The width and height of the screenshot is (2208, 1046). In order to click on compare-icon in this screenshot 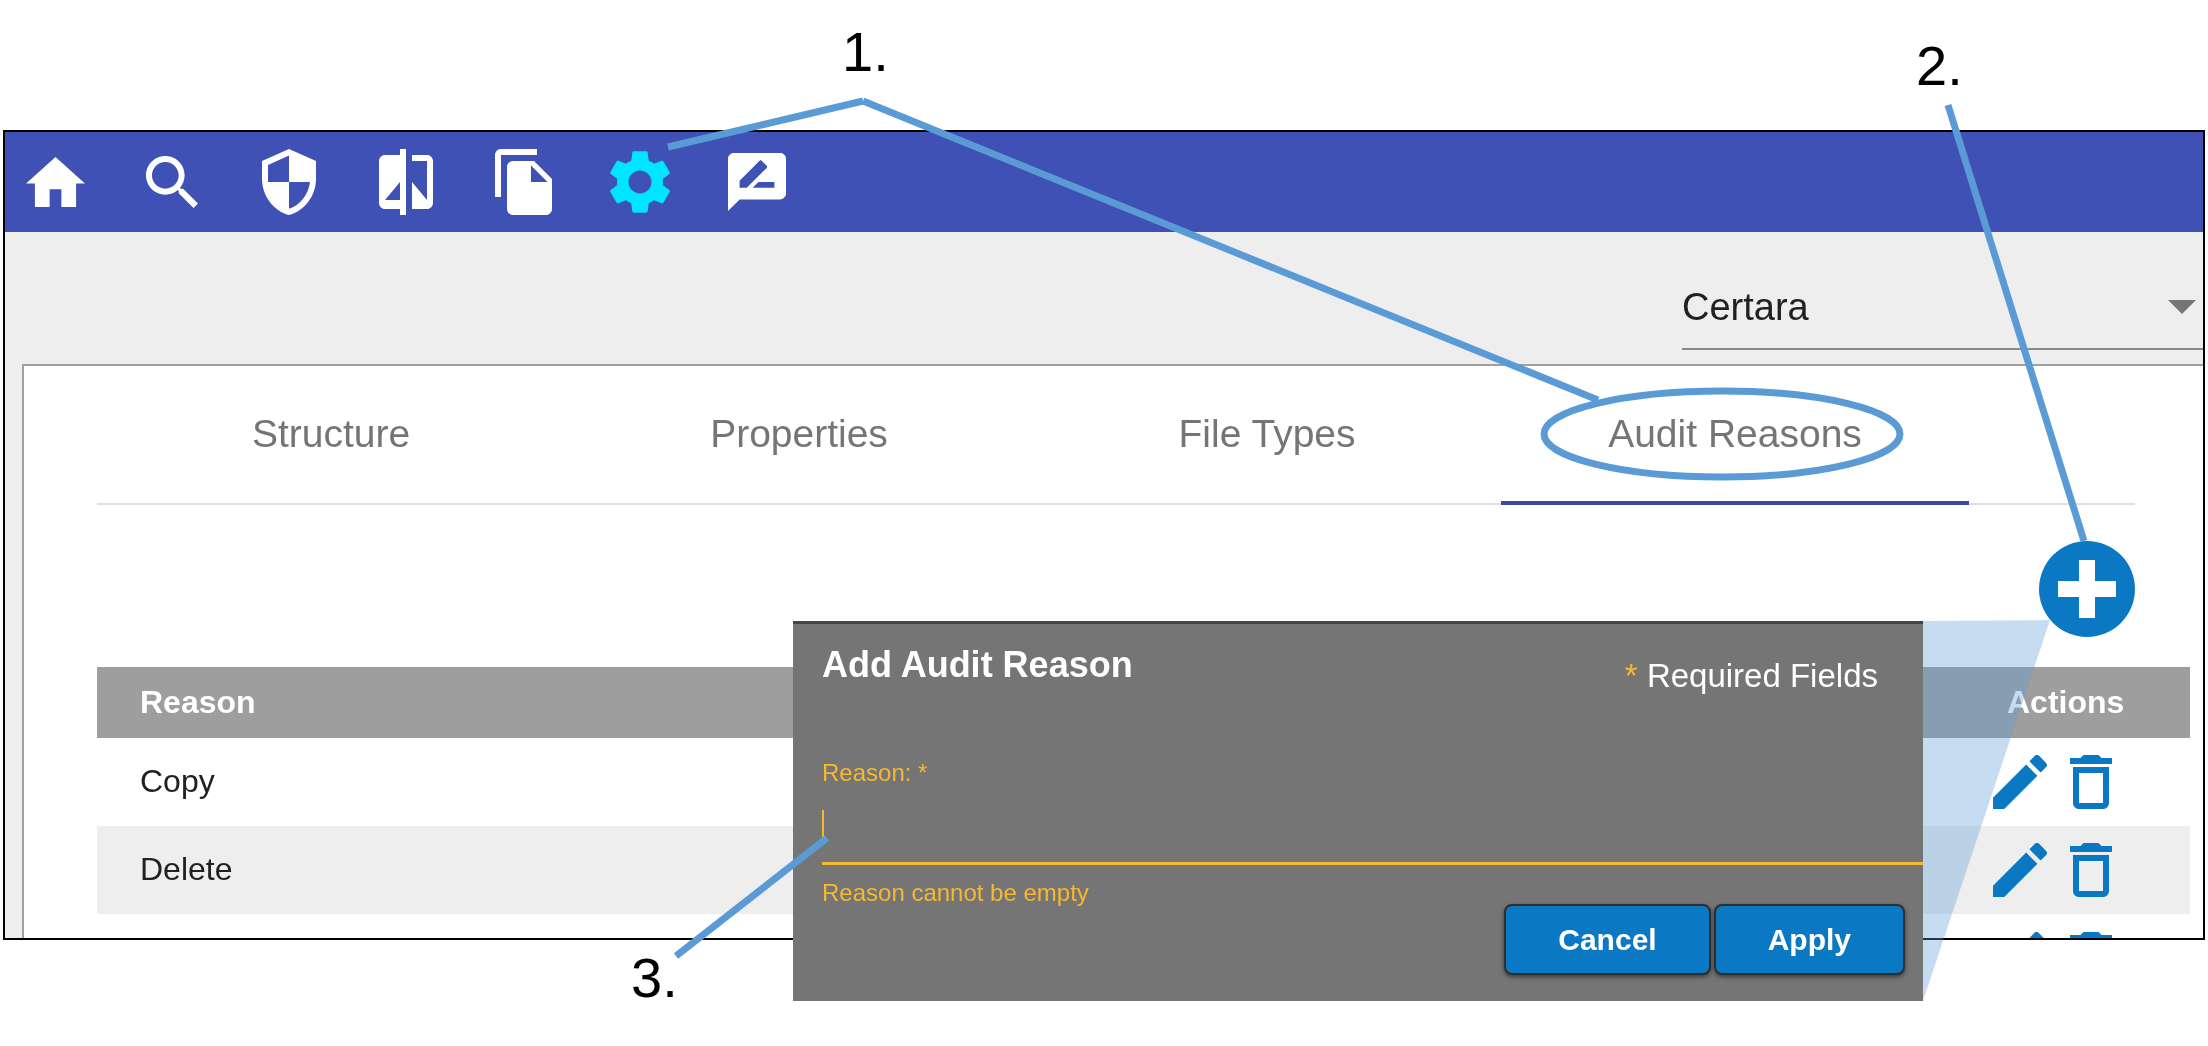, I will do `click(406, 182)`.